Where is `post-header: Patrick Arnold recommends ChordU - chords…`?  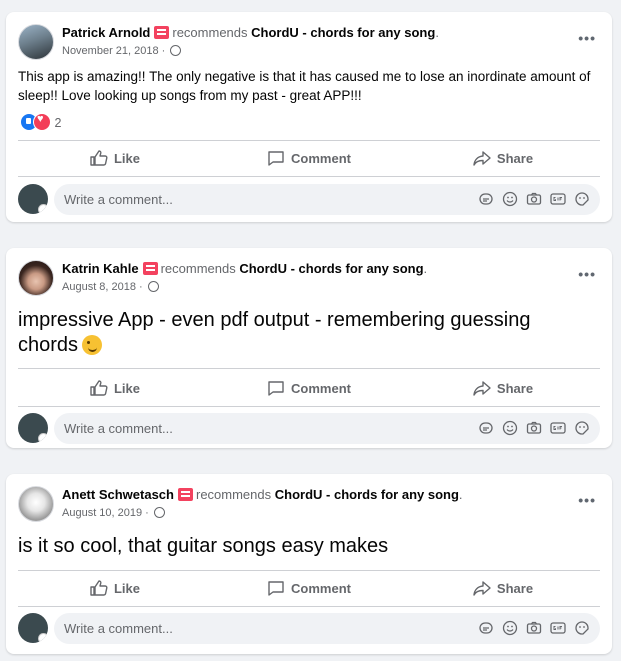
post-header: Patrick Arnold recommends ChordU - chords… is located at coordinates (309, 42).